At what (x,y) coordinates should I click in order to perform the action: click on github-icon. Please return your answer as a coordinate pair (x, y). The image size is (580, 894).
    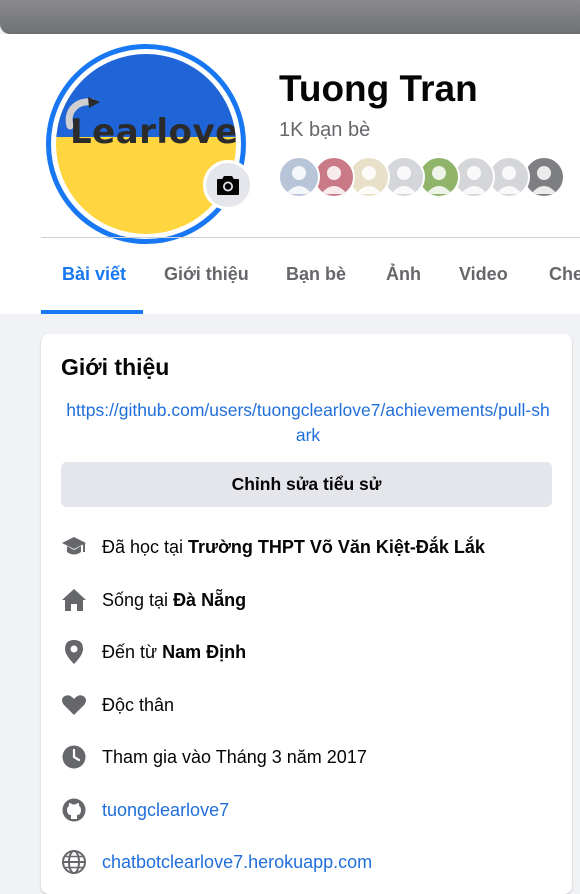
    Looking at the image, I should click on (74, 810).